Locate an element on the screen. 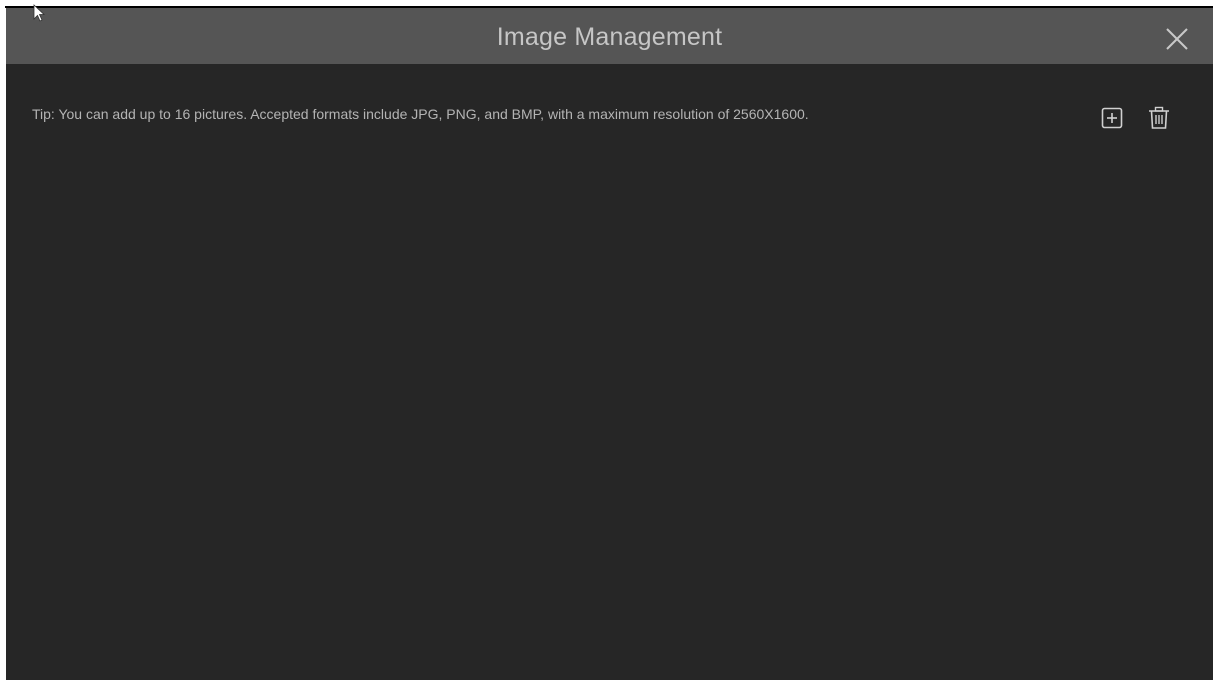 The width and height of the screenshot is (1213, 680). title-bar: Image Management is located at coordinates (609, 36).